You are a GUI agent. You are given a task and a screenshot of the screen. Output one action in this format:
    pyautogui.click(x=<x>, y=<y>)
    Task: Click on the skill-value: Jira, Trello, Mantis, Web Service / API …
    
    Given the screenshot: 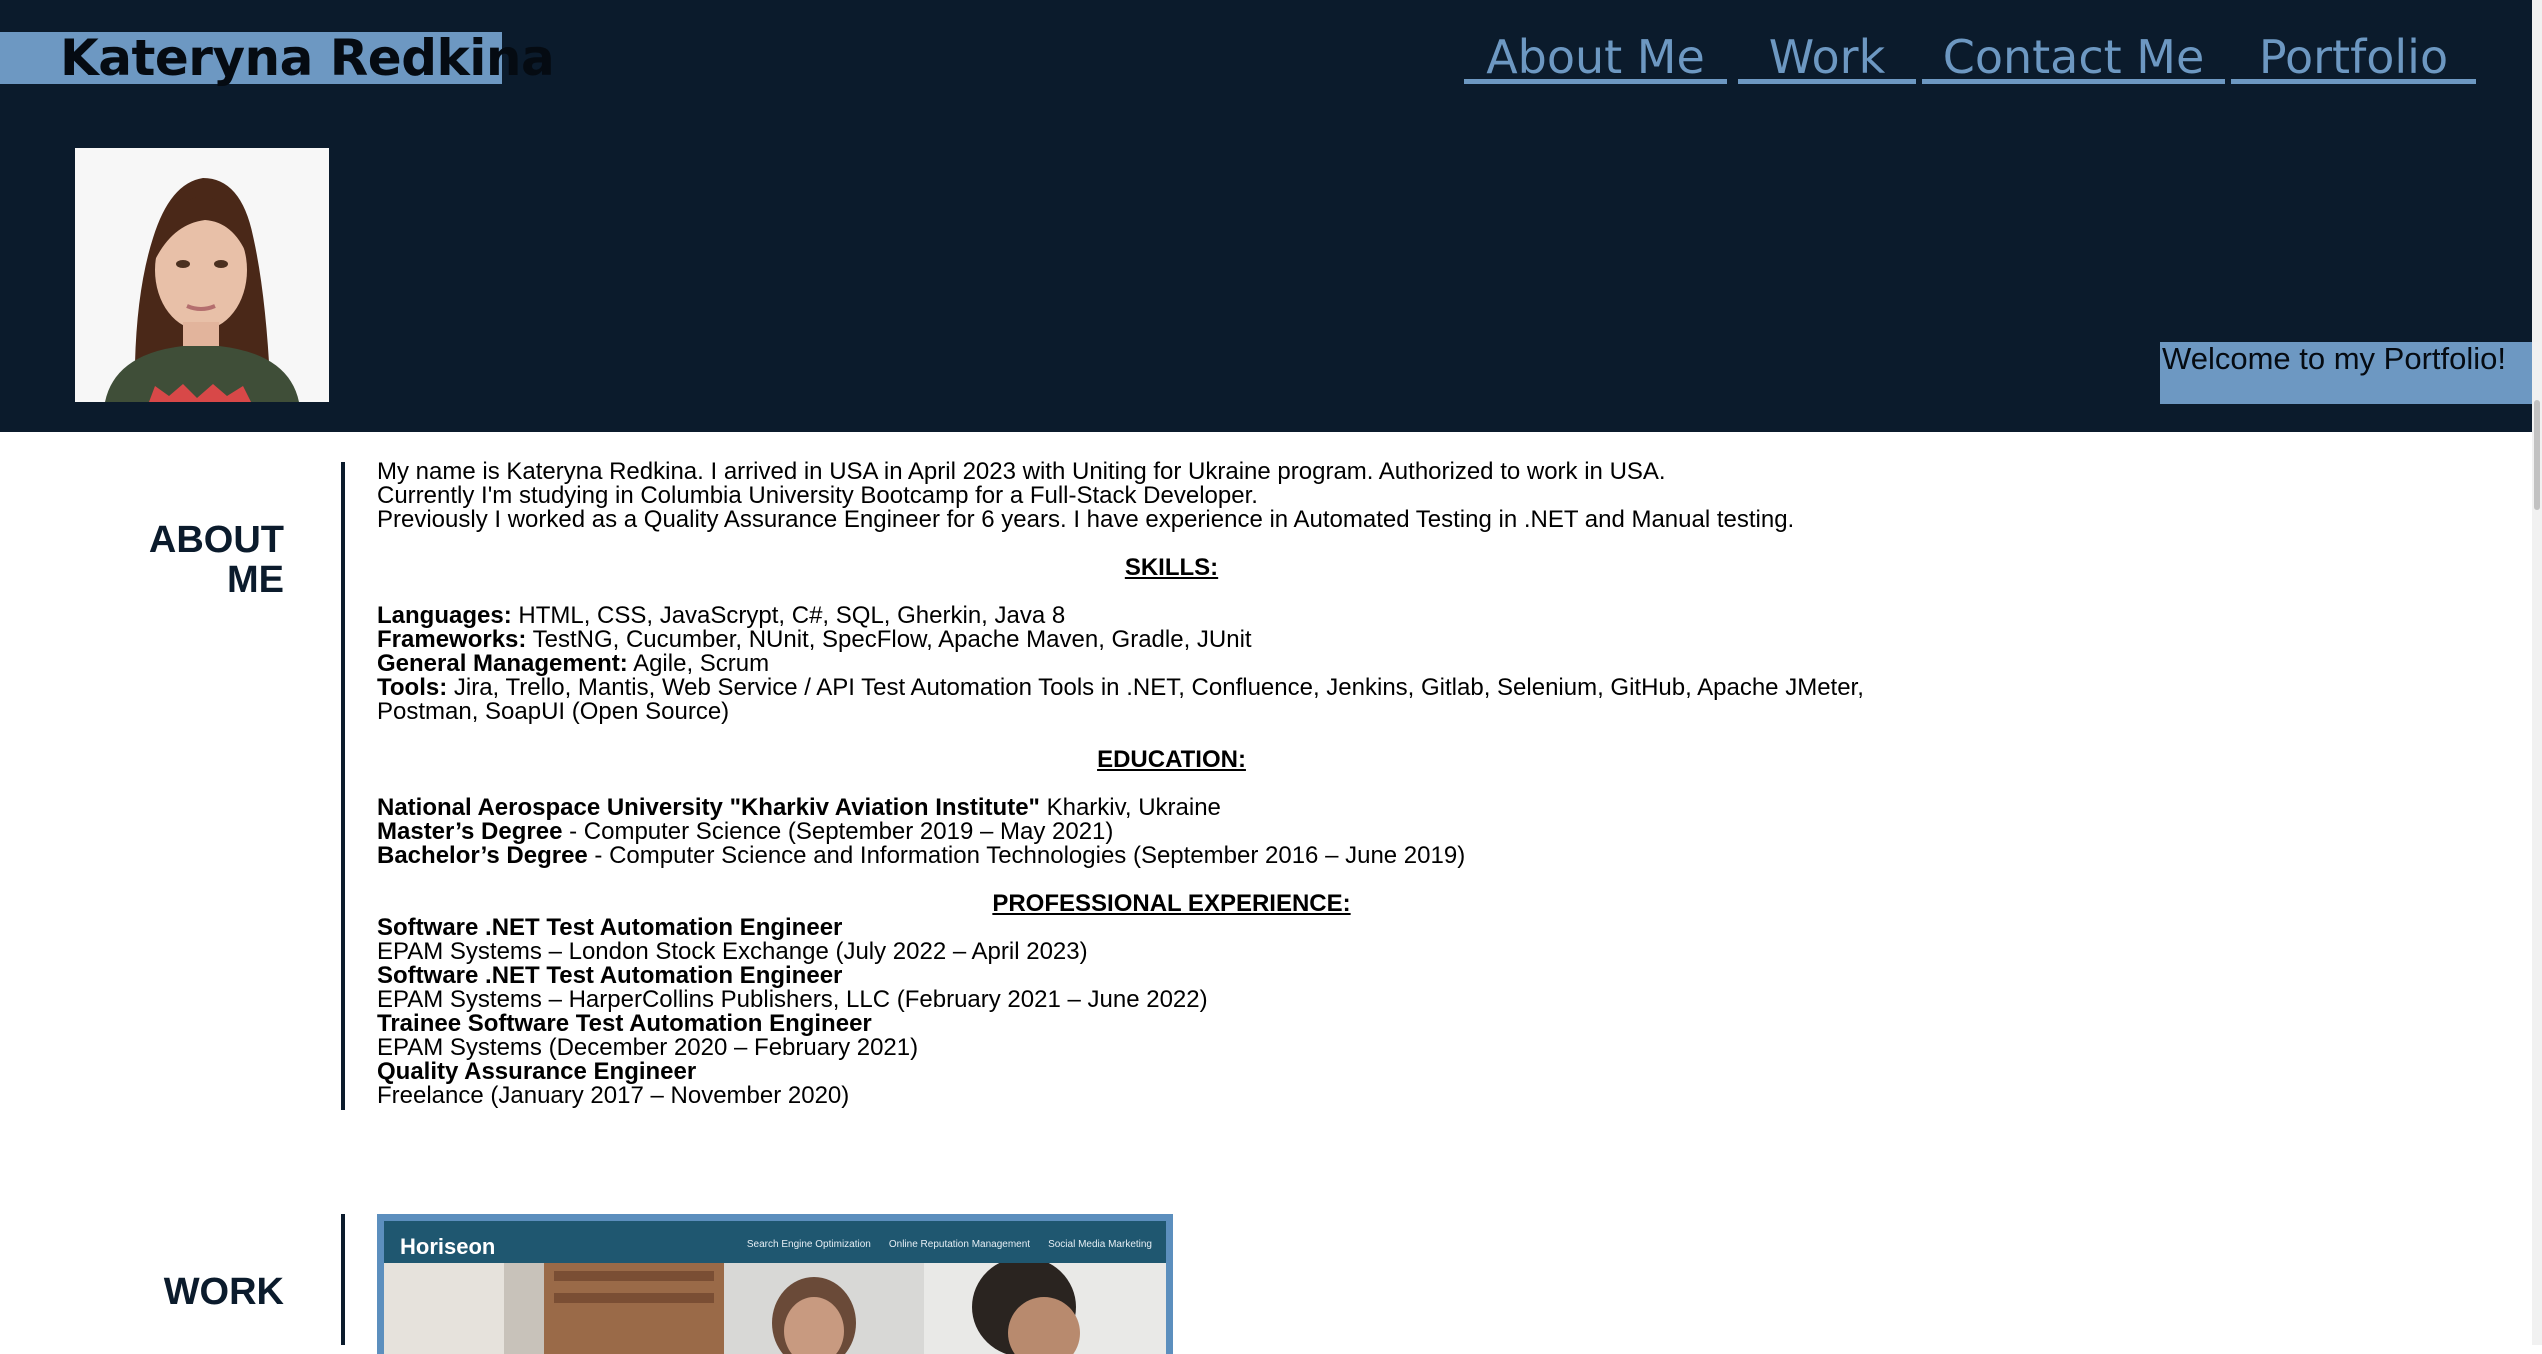 What is the action you would take?
    pyautogui.click(x=1155, y=687)
    